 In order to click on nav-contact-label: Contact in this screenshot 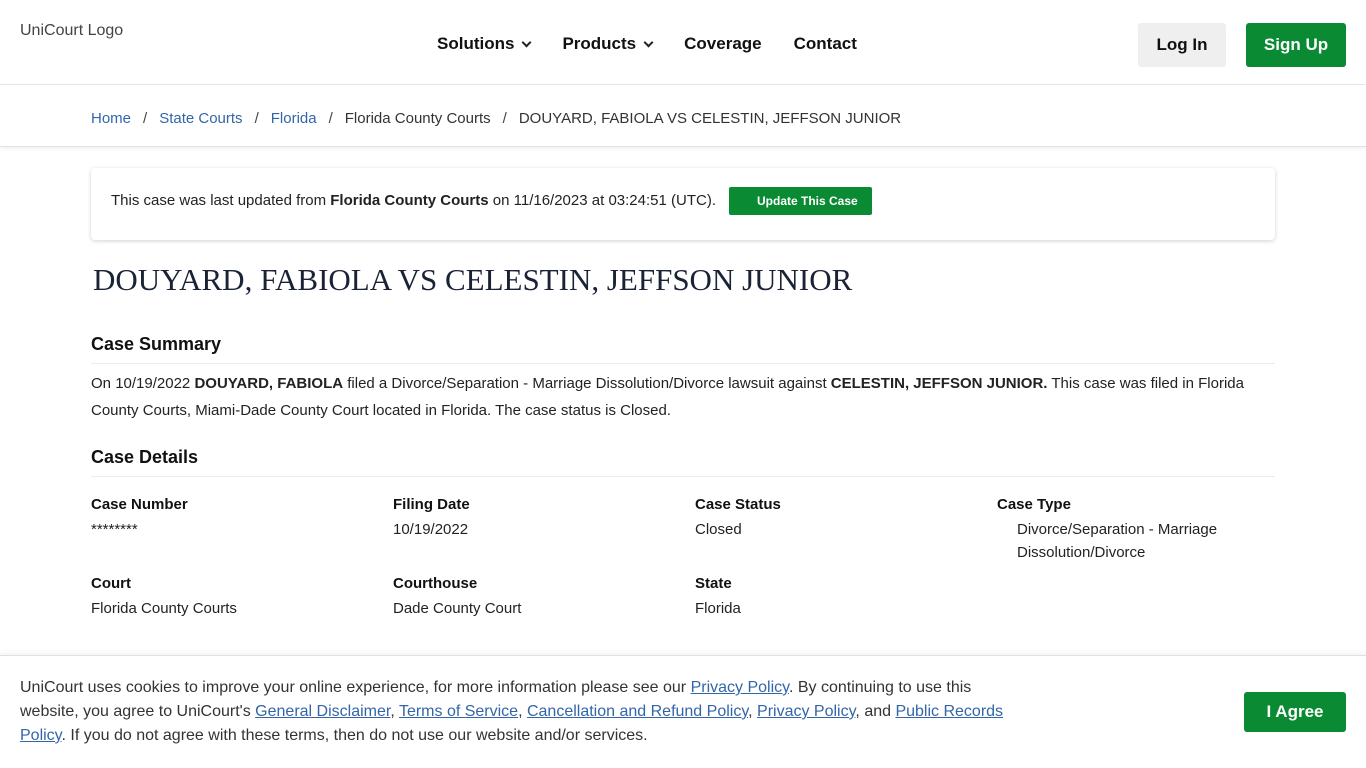, I will do `click(825, 43)`.